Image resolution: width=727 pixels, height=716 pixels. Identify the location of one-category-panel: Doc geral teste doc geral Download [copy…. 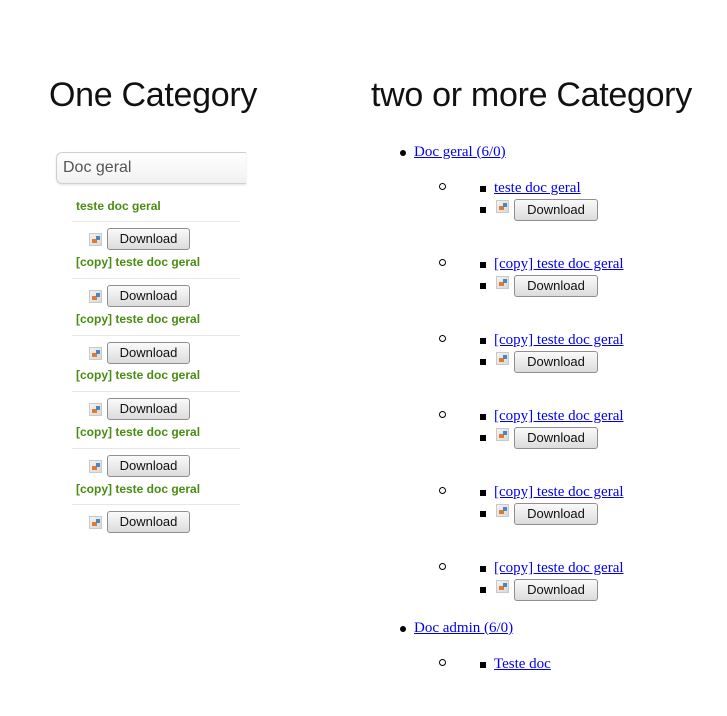
(151, 347).